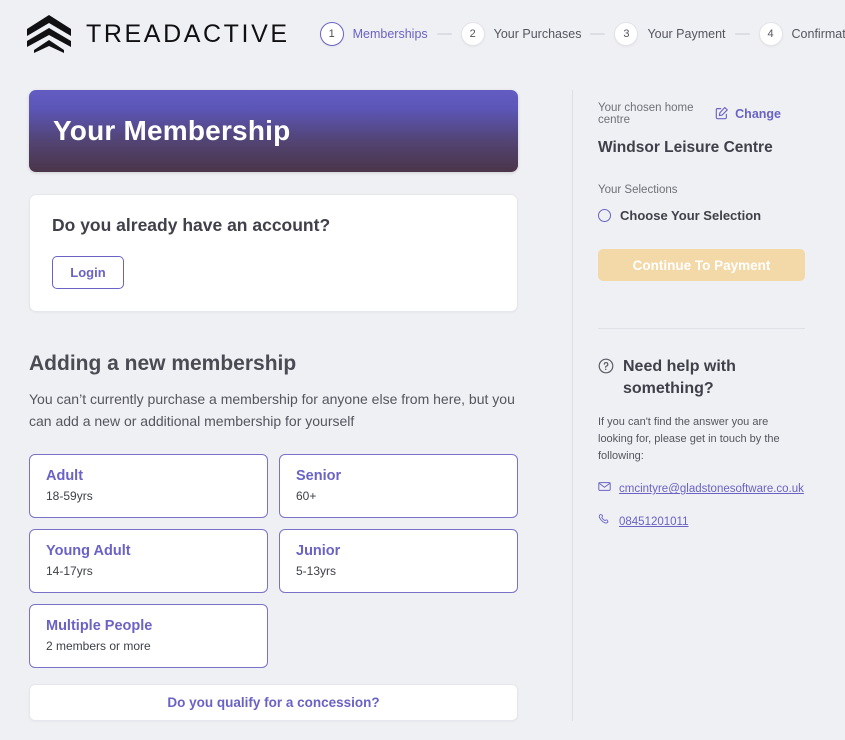 Image resolution: width=845 pixels, height=740 pixels. I want to click on step-confirmation: 4 Confirmation, so click(801, 34).